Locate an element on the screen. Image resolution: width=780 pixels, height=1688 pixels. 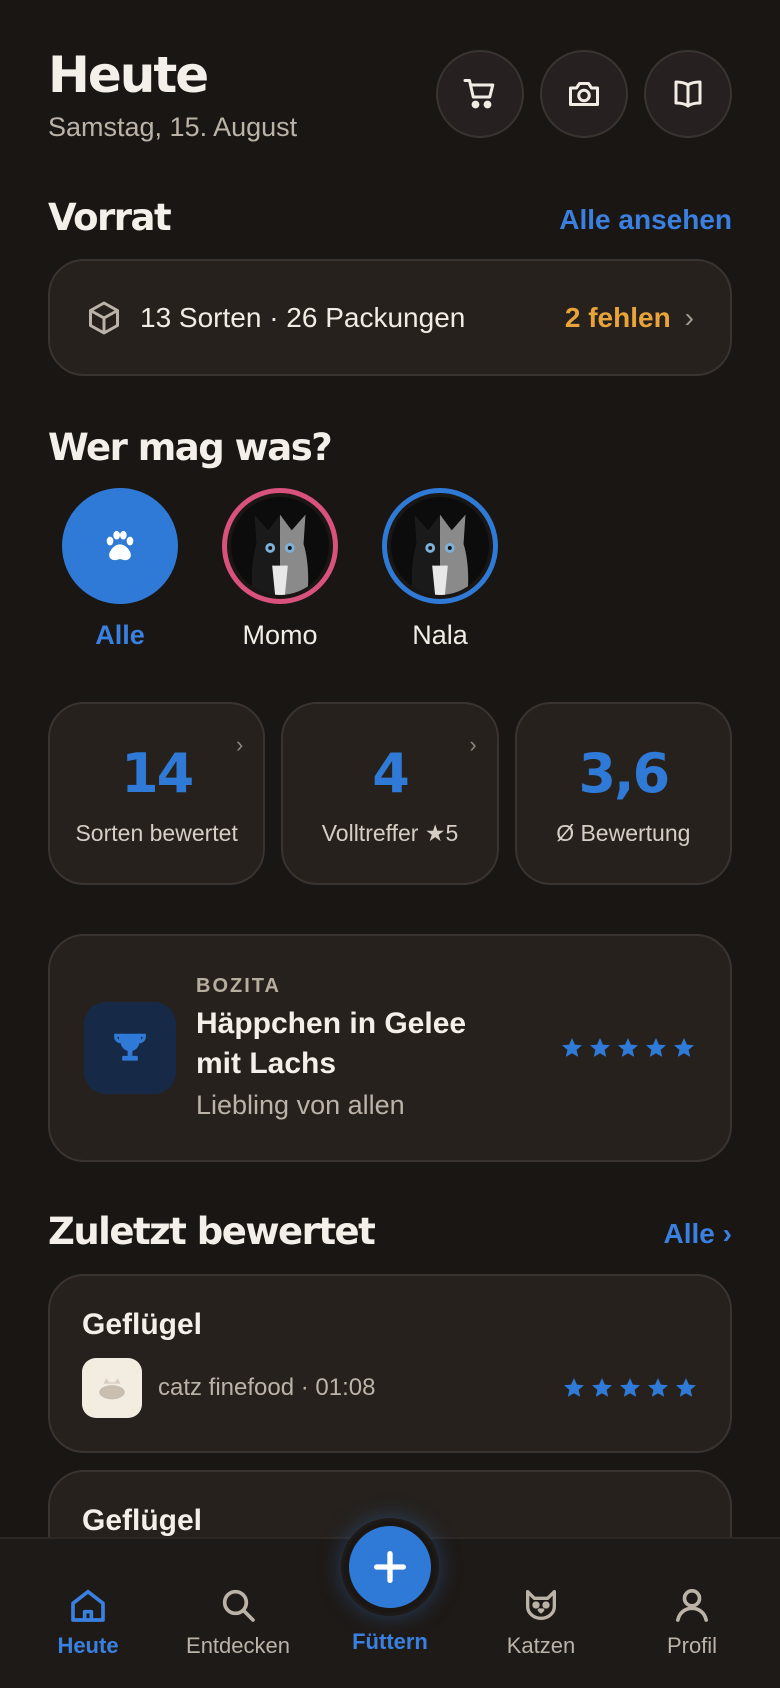
home-icon is located at coordinates (88, 1605).